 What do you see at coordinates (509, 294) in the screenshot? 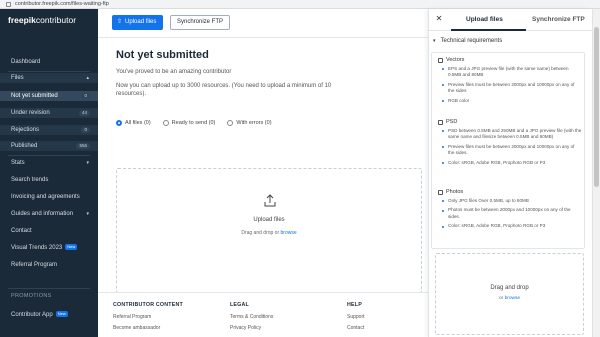
I see `panel-dropzone: Drag and drop or browse` at bounding box center [509, 294].